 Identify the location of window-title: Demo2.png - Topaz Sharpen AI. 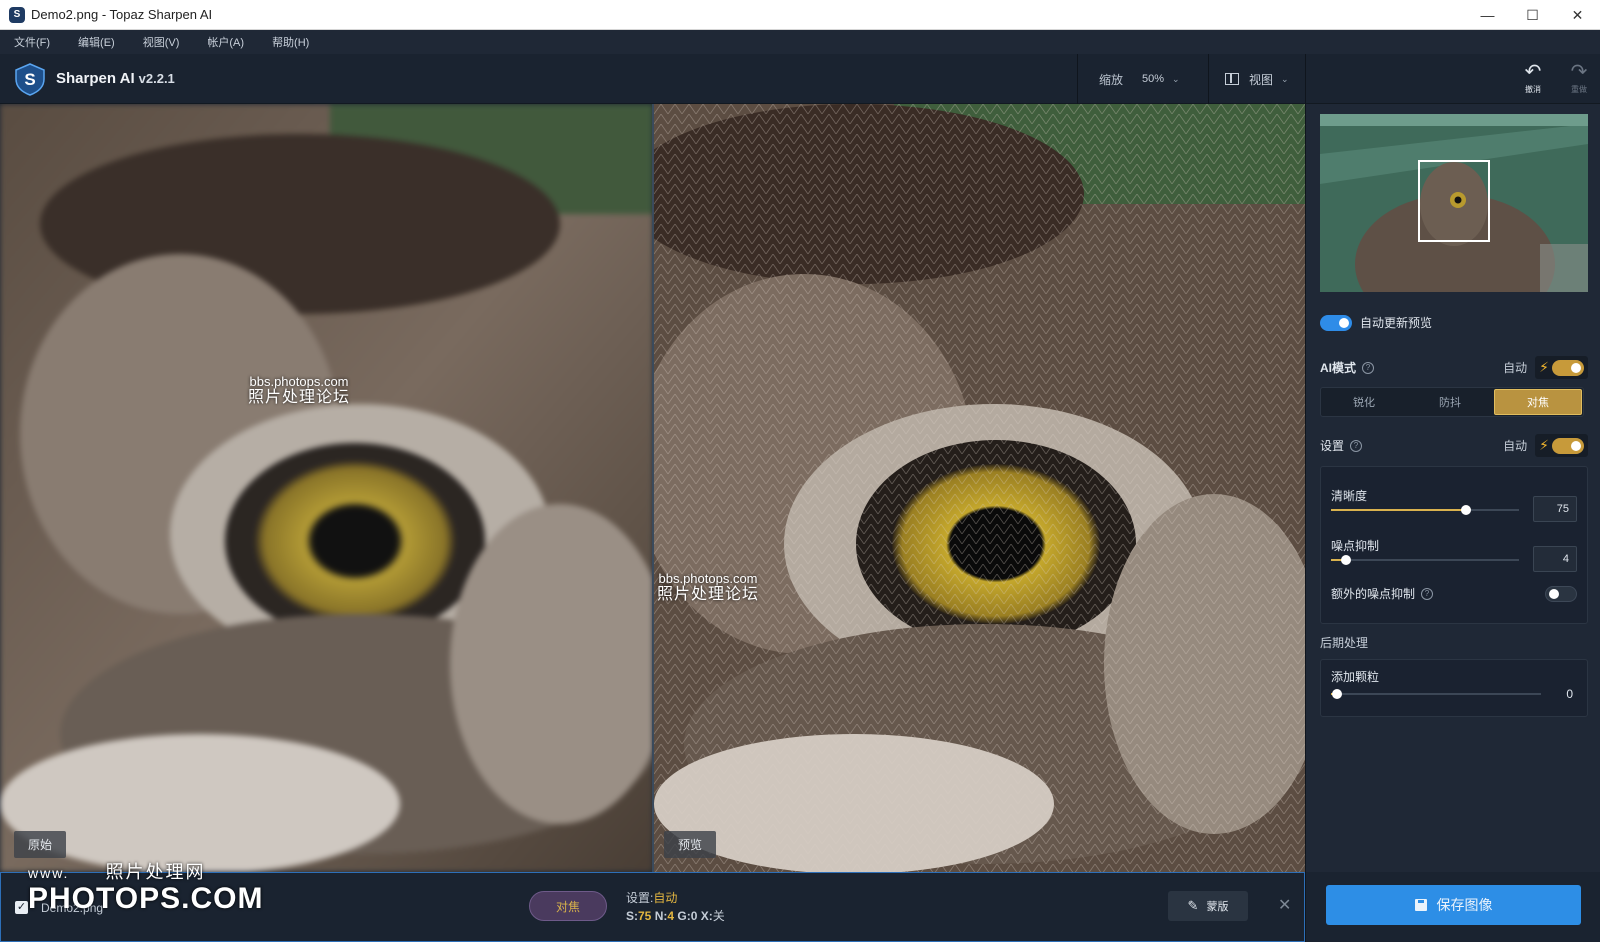
(122, 14).